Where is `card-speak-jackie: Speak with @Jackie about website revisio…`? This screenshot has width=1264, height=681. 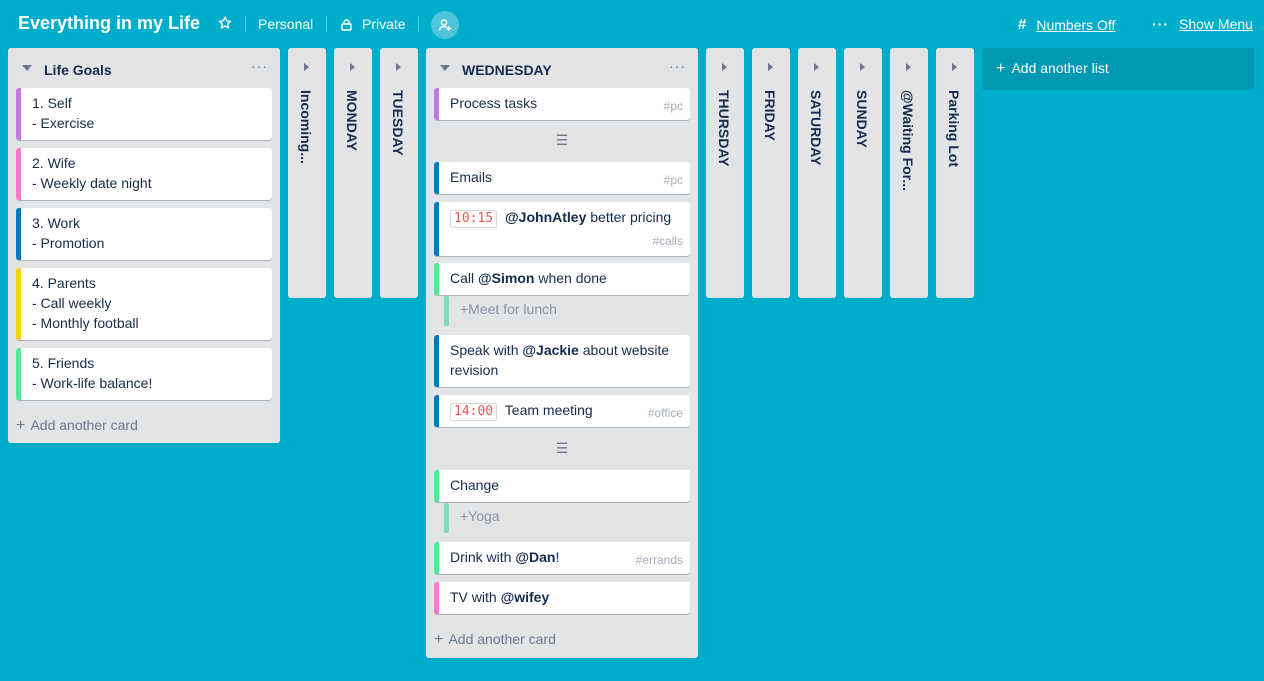
card-speak-jackie: Speak with @Jackie about website revisio… is located at coordinates (562, 361).